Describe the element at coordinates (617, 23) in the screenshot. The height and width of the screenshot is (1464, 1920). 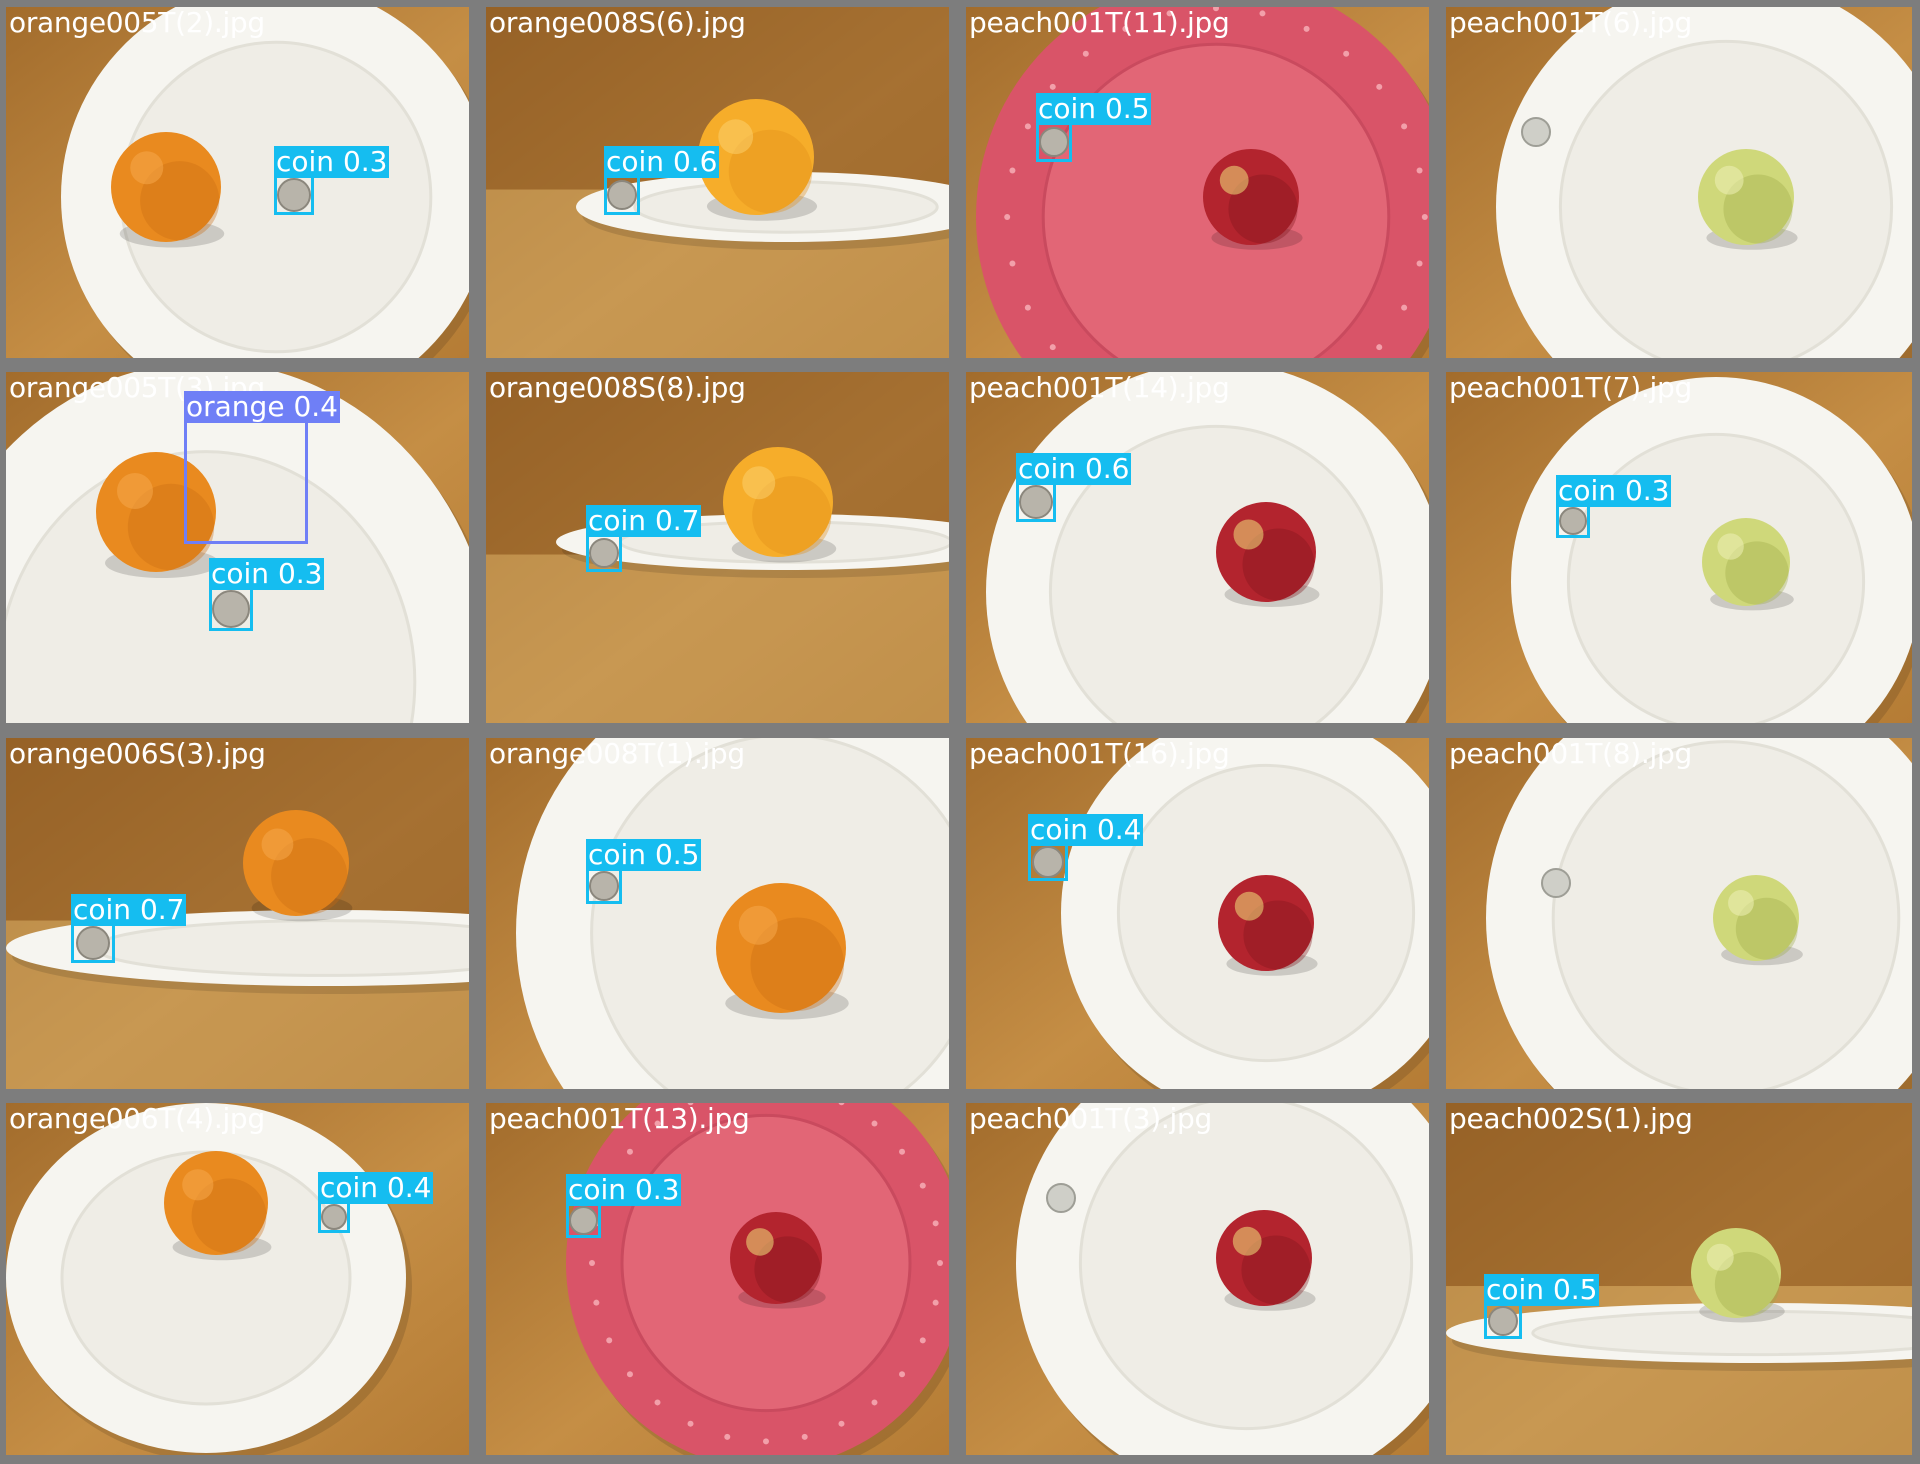
I see `image-filename: orange008S(6).jpg` at that location.